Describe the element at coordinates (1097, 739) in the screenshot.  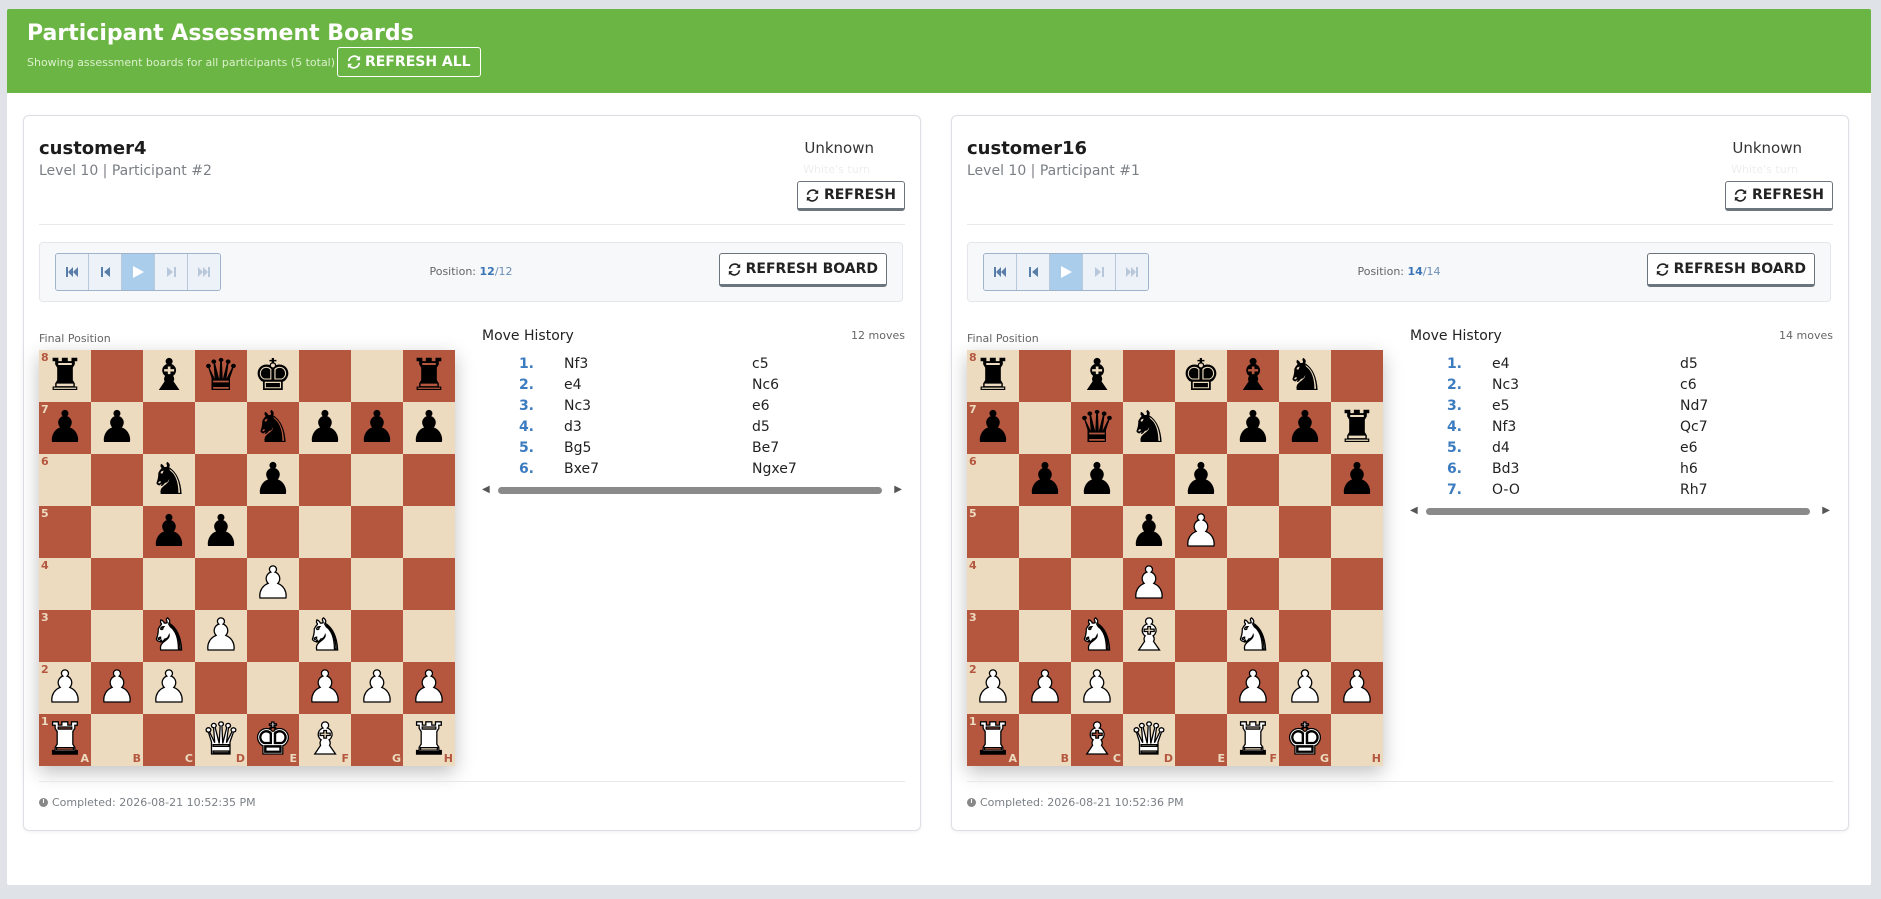
I see `board-square: C ♝` at that location.